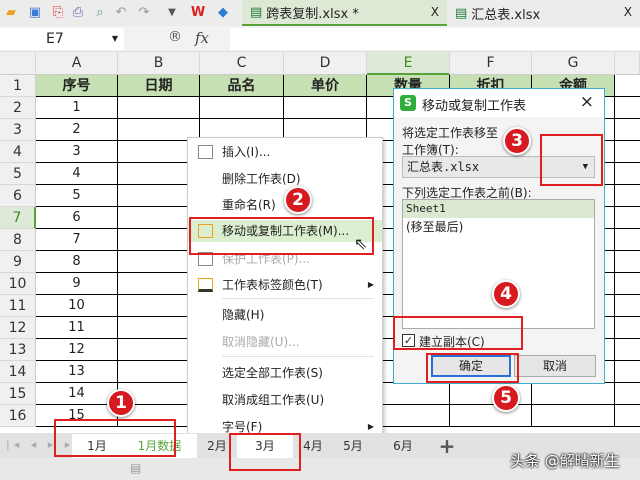 The height and width of the screenshot is (480, 640). I want to click on column-header: A, so click(77, 63).